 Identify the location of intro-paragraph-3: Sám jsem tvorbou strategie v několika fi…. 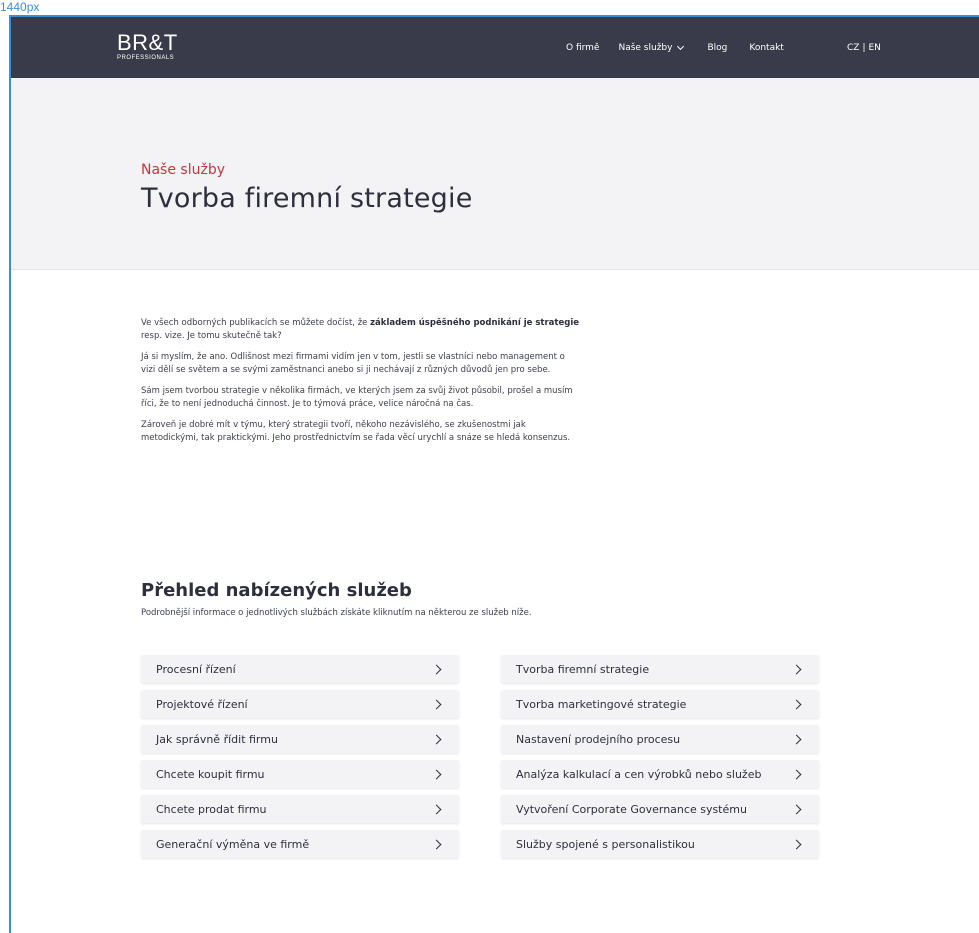
(357, 397).